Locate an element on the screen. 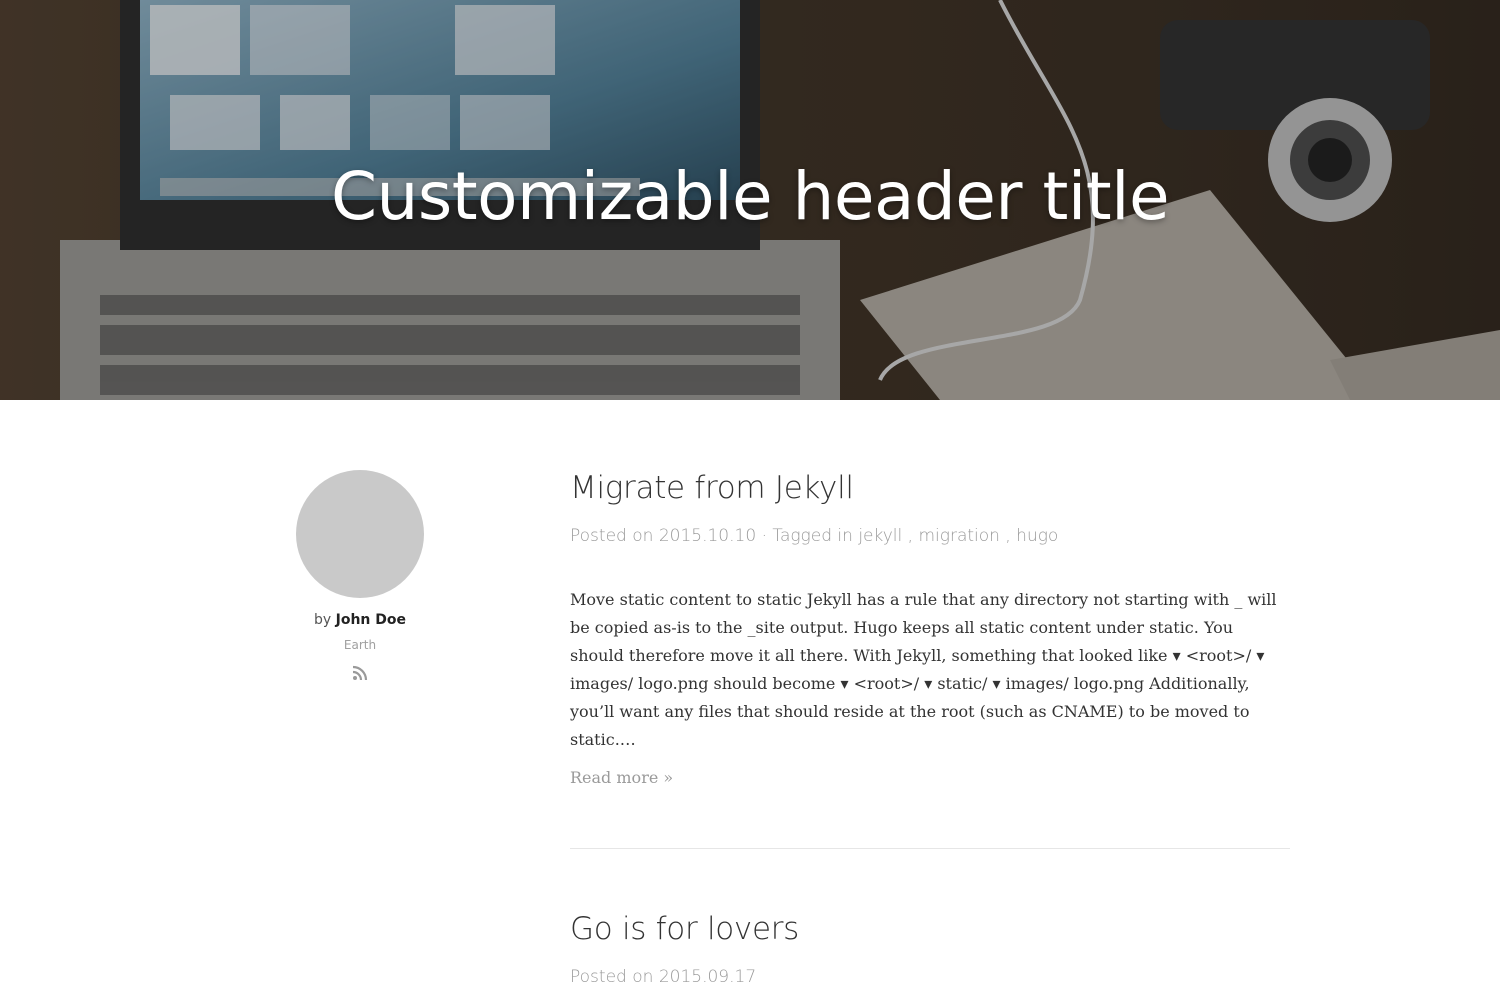 Image resolution: width=1500 pixels, height=1000 pixels. author-card: by John Doe Earth is located at coordinates (360, 576).